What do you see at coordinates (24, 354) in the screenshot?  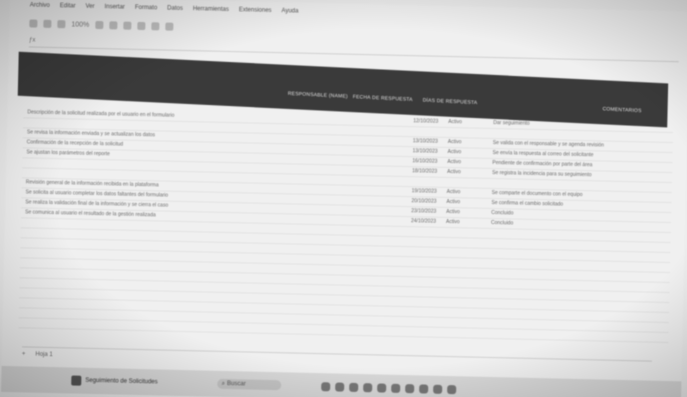 I see `add-sheet-icon: +` at bounding box center [24, 354].